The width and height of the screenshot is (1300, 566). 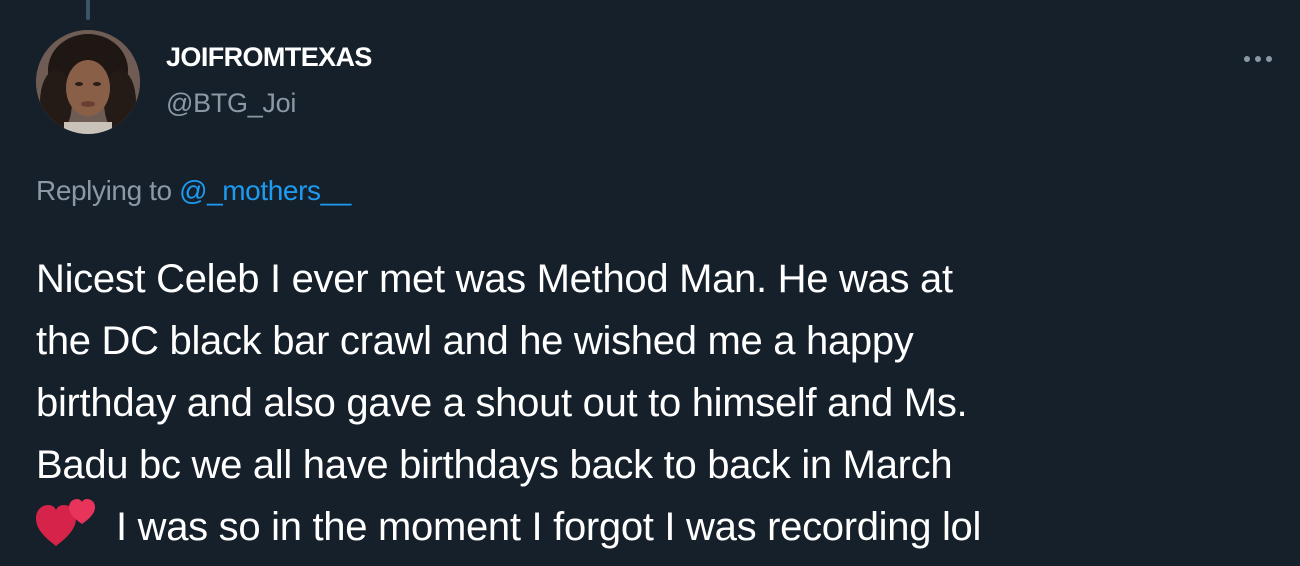 I want to click on author-handle: @BTG_Joi, so click(x=231, y=103).